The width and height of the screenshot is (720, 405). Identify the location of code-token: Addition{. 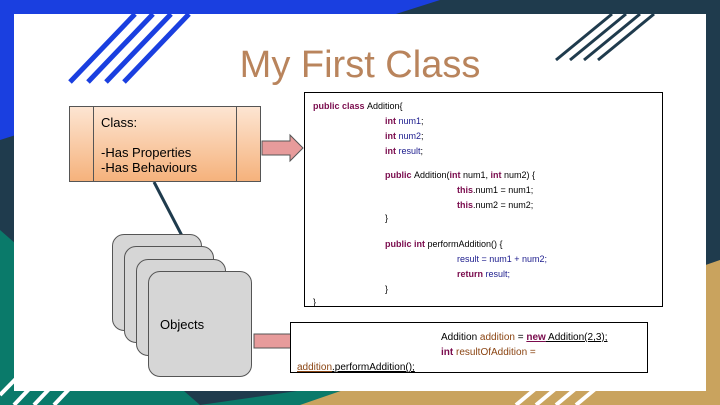
(385, 106).